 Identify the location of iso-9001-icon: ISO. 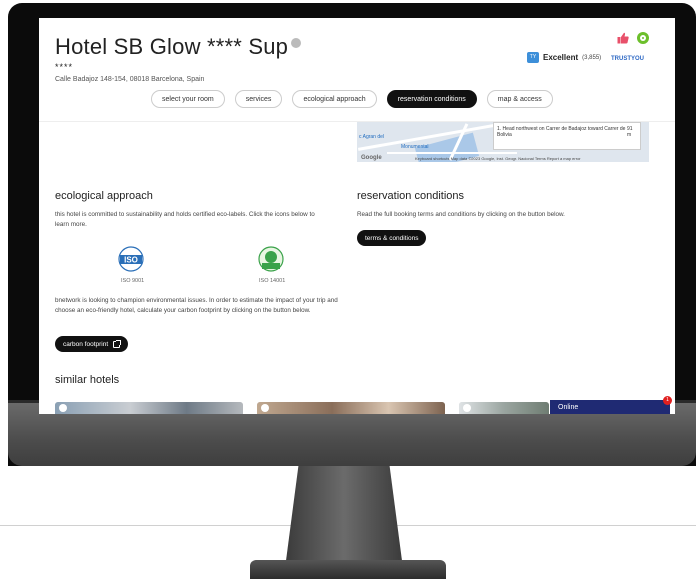
(131, 260).